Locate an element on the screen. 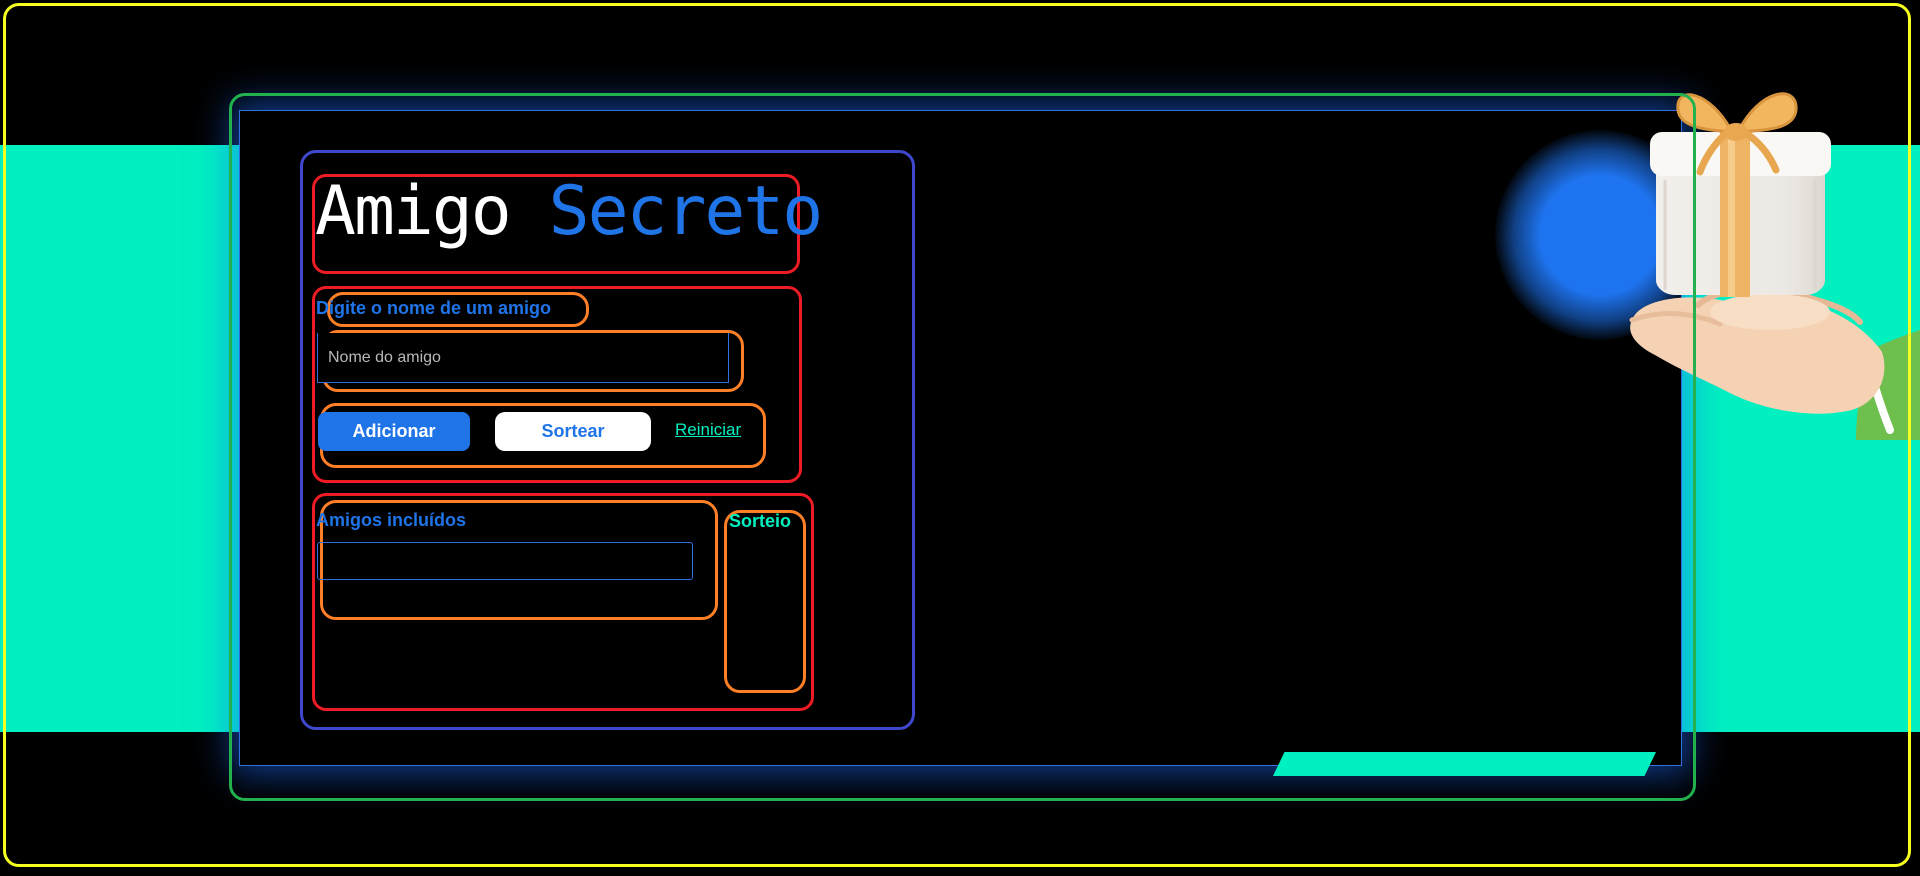  result-heading: Sorteio is located at coordinates (760, 521).